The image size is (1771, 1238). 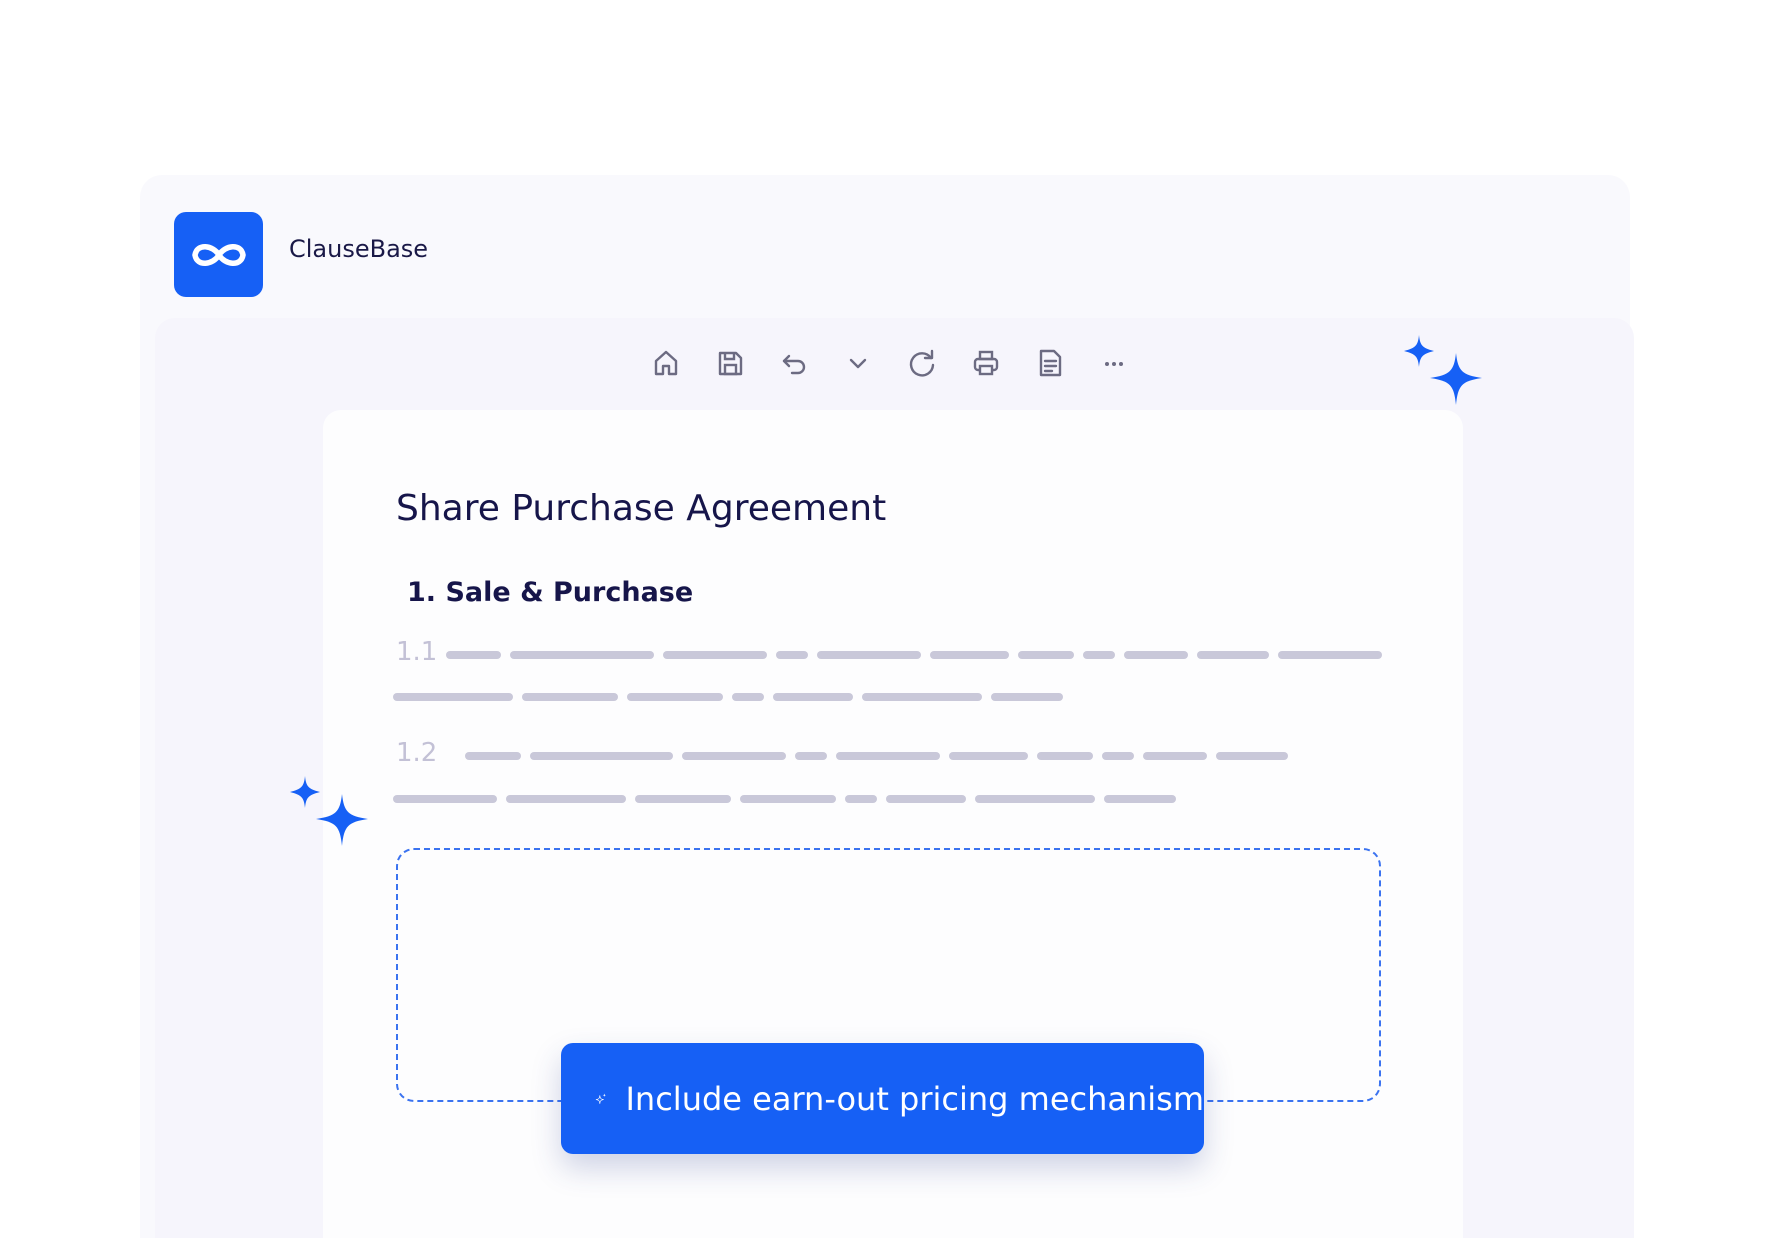 I want to click on undo-button, so click(x=794, y=363).